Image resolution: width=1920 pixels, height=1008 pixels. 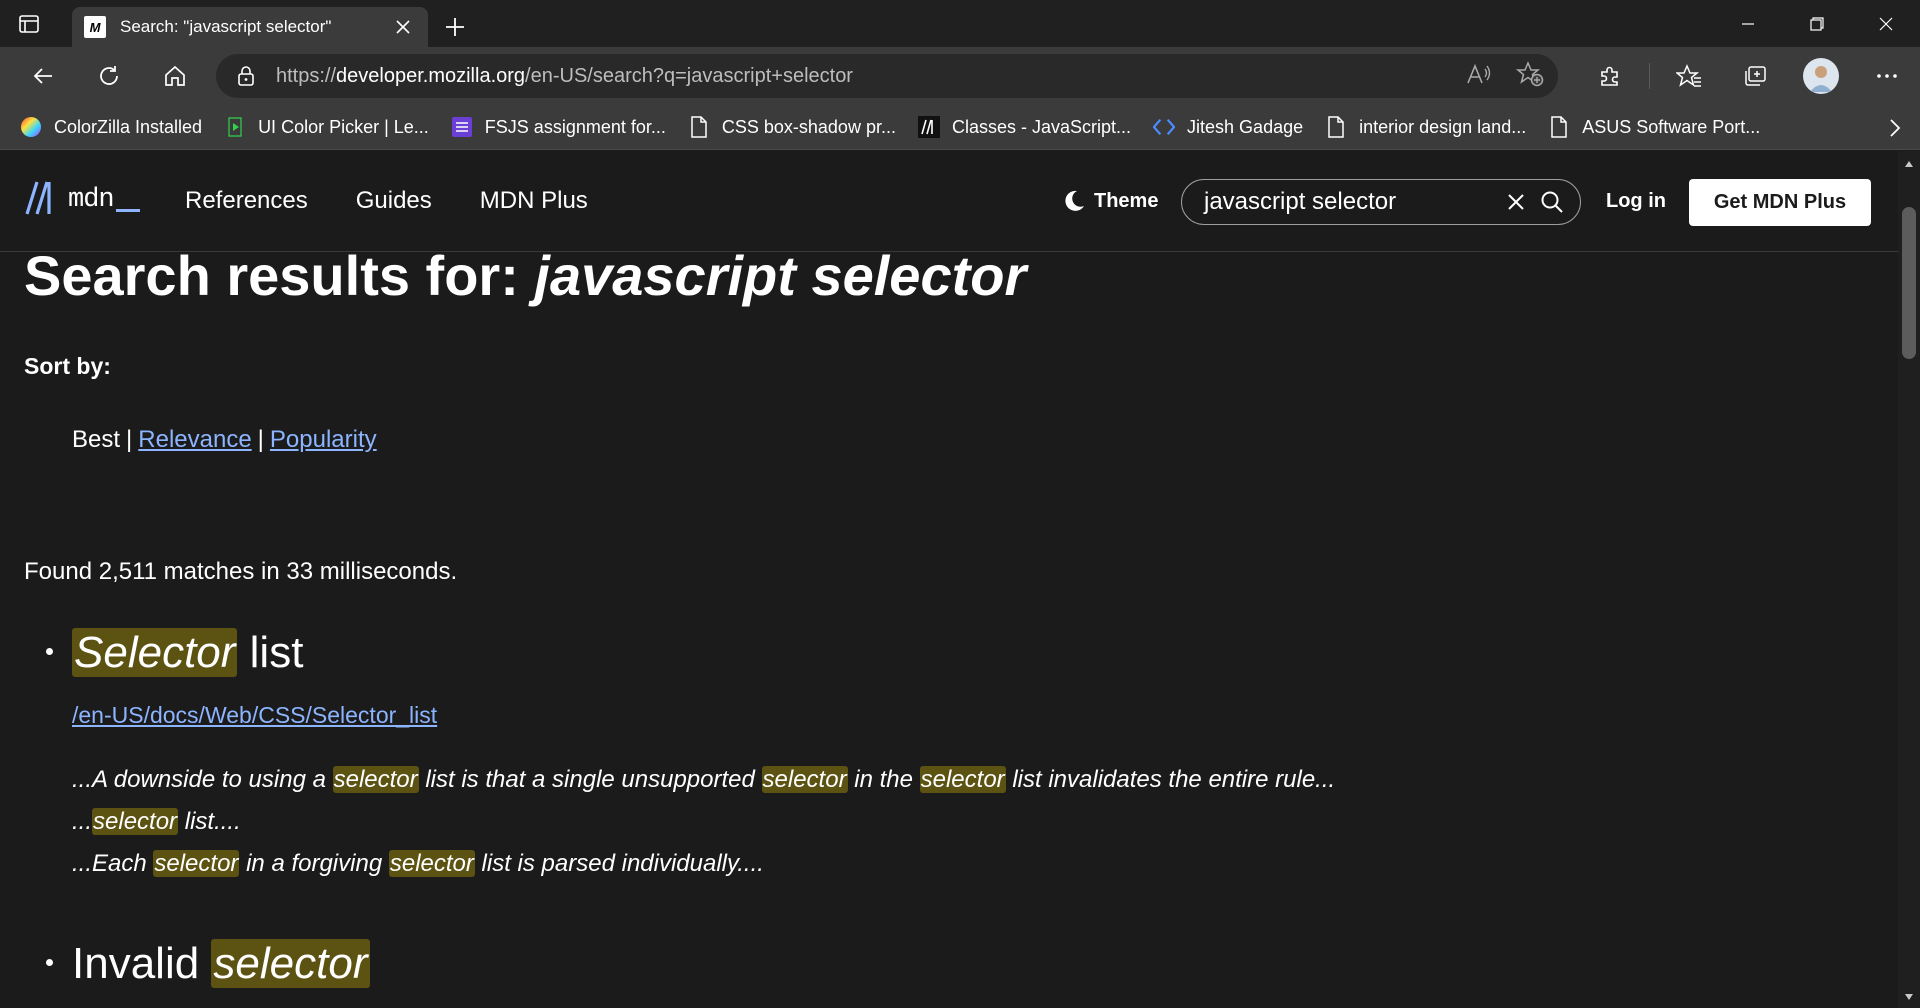 I want to click on scroll-up-button, so click(x=1909, y=164).